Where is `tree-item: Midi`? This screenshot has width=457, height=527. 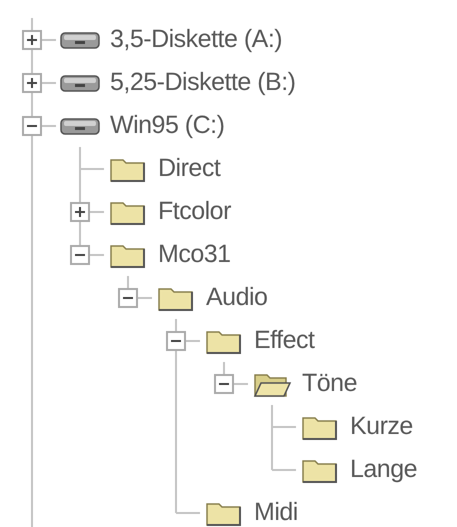 tree-item: Midi is located at coordinates (276, 512).